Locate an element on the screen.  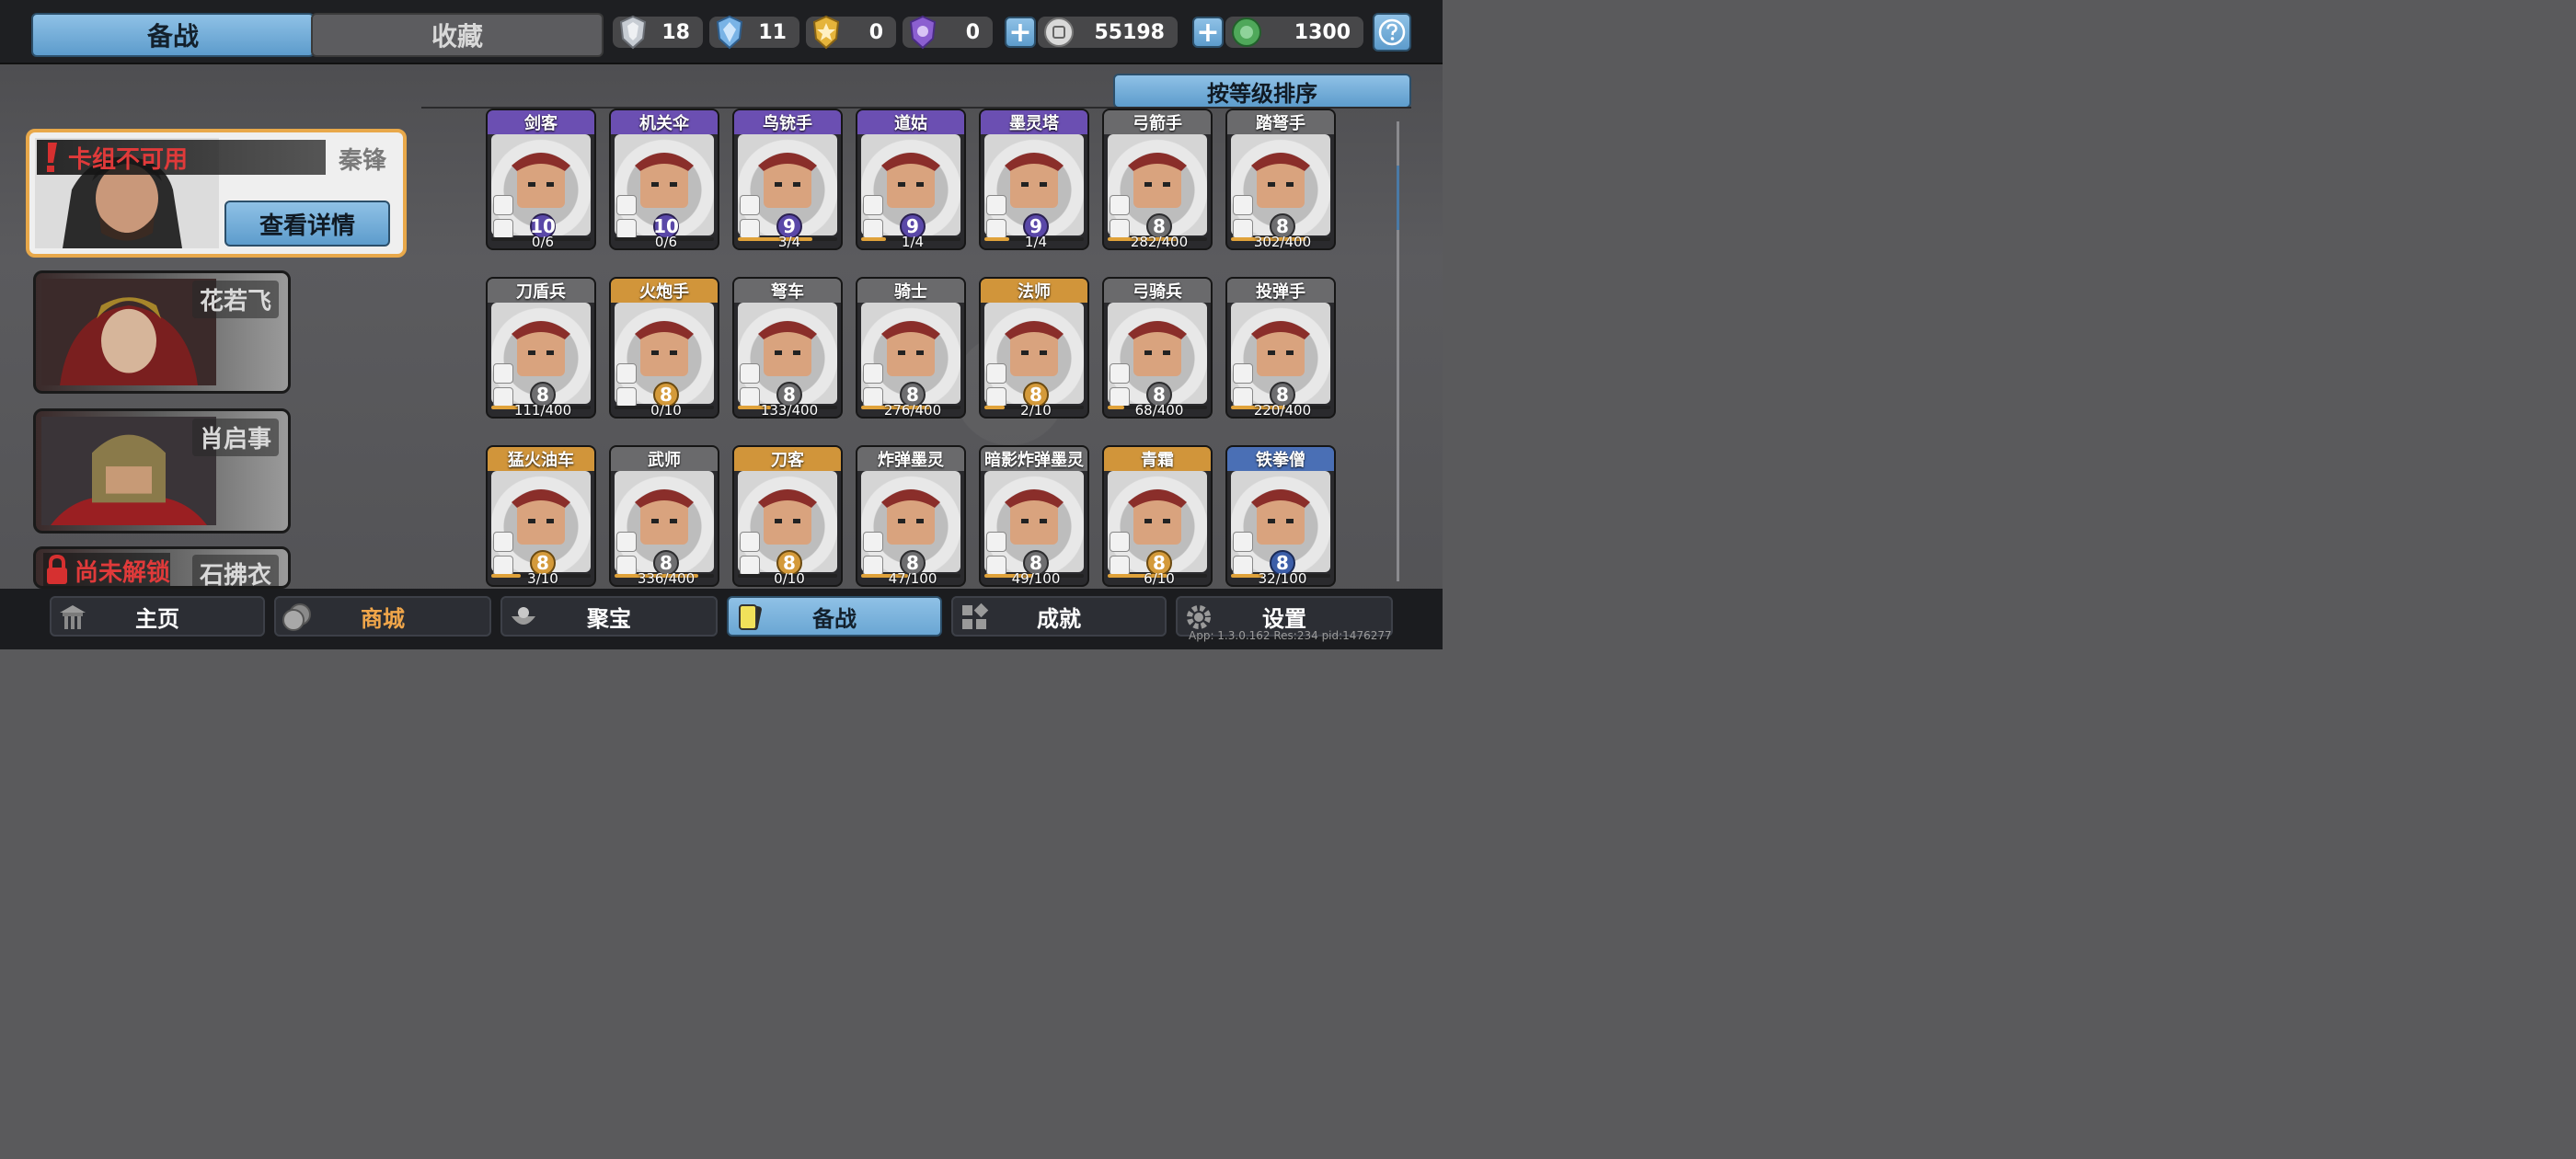
unit-card: 弩车 8 133/400 is located at coordinates (787, 348).